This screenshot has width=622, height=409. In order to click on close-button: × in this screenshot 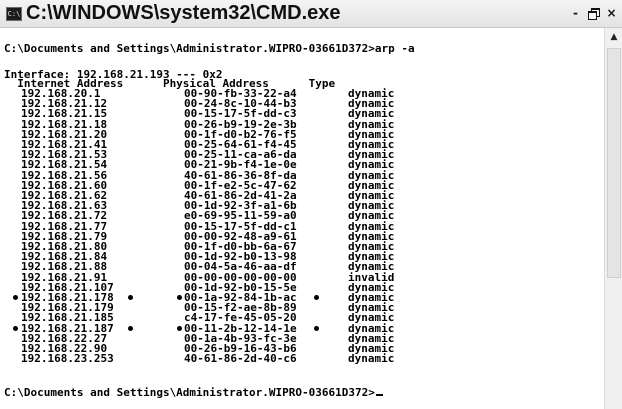, I will do `click(611, 13)`.